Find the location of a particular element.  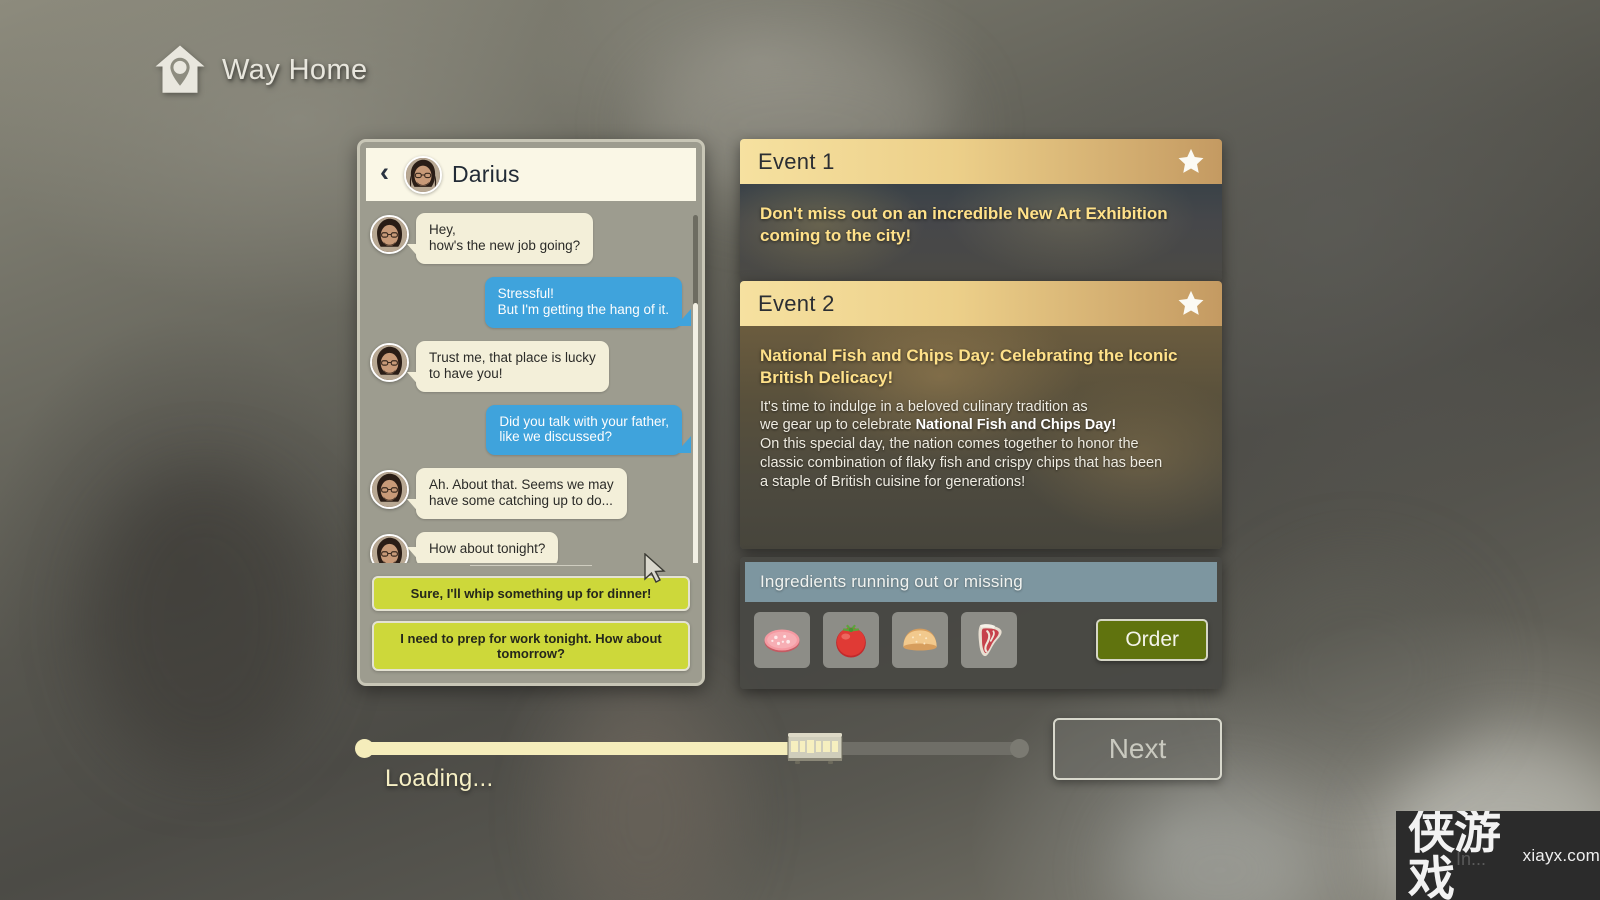

event-1-header: Event 1 is located at coordinates (981, 161).